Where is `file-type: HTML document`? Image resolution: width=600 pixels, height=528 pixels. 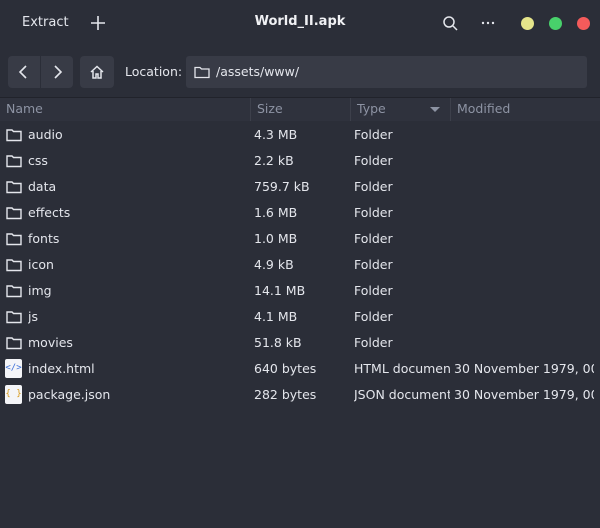 file-type: HTML document is located at coordinates (402, 368).